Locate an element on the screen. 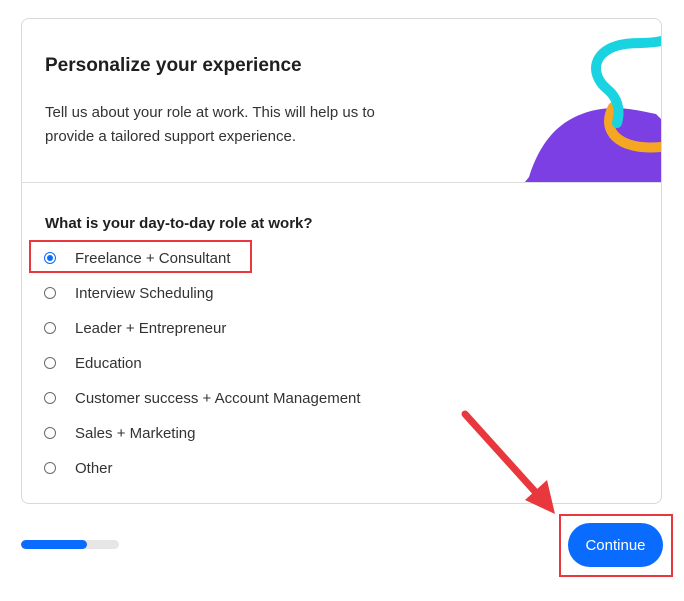 This screenshot has width=684, height=601. progress-bar is located at coordinates (70, 544).